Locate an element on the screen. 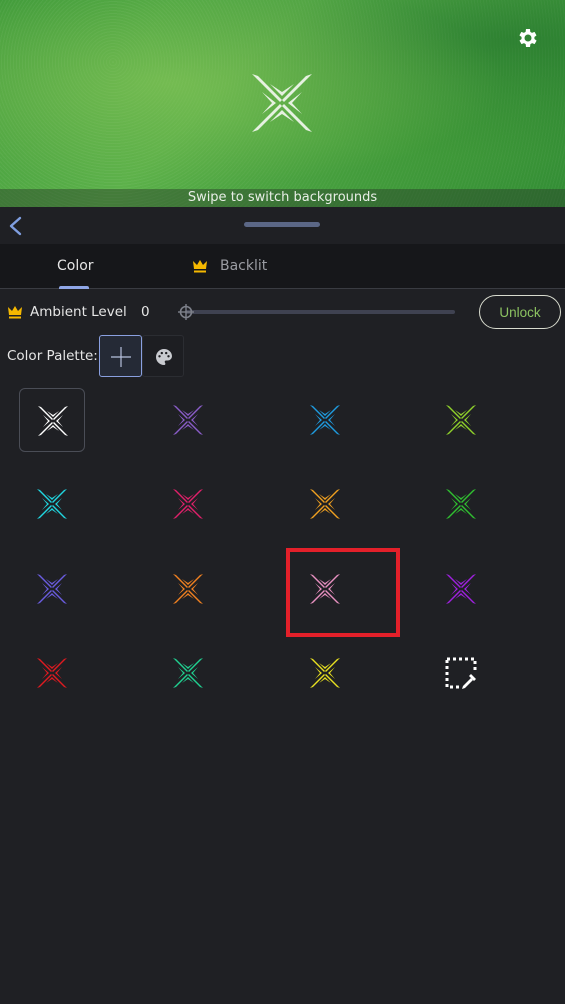 This screenshot has height=1004, width=565. color-swatch-pink is located at coordinates (325, 589).